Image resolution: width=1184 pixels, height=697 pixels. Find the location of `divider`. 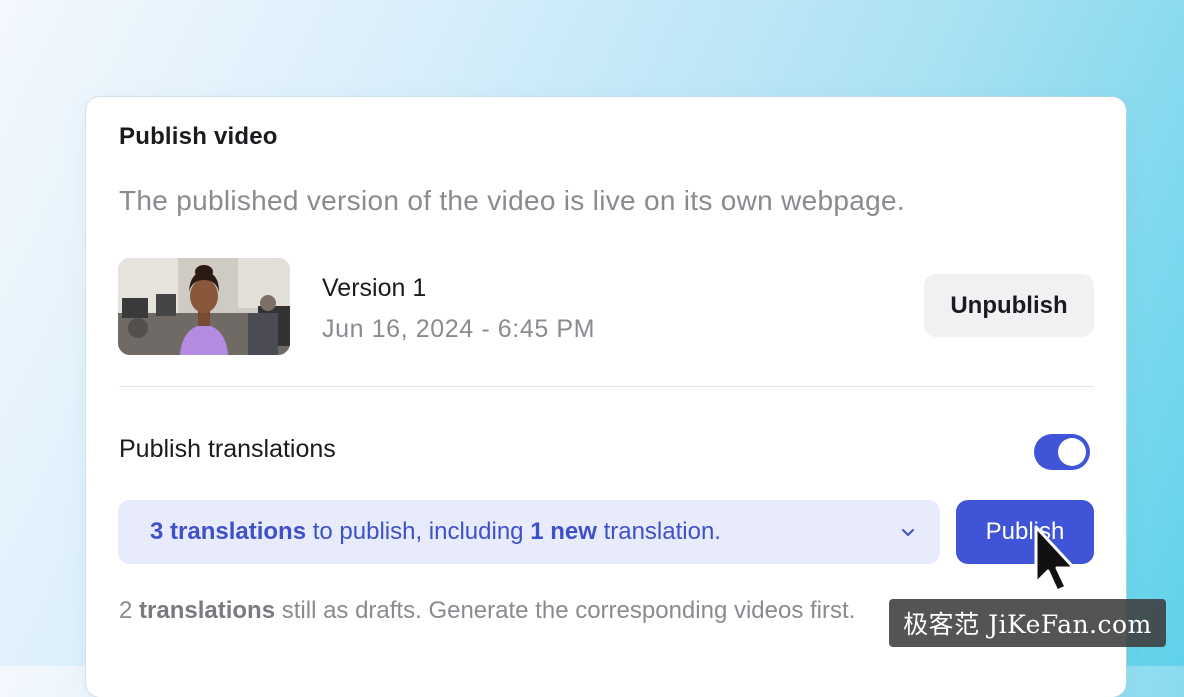

divider is located at coordinates (606, 386).